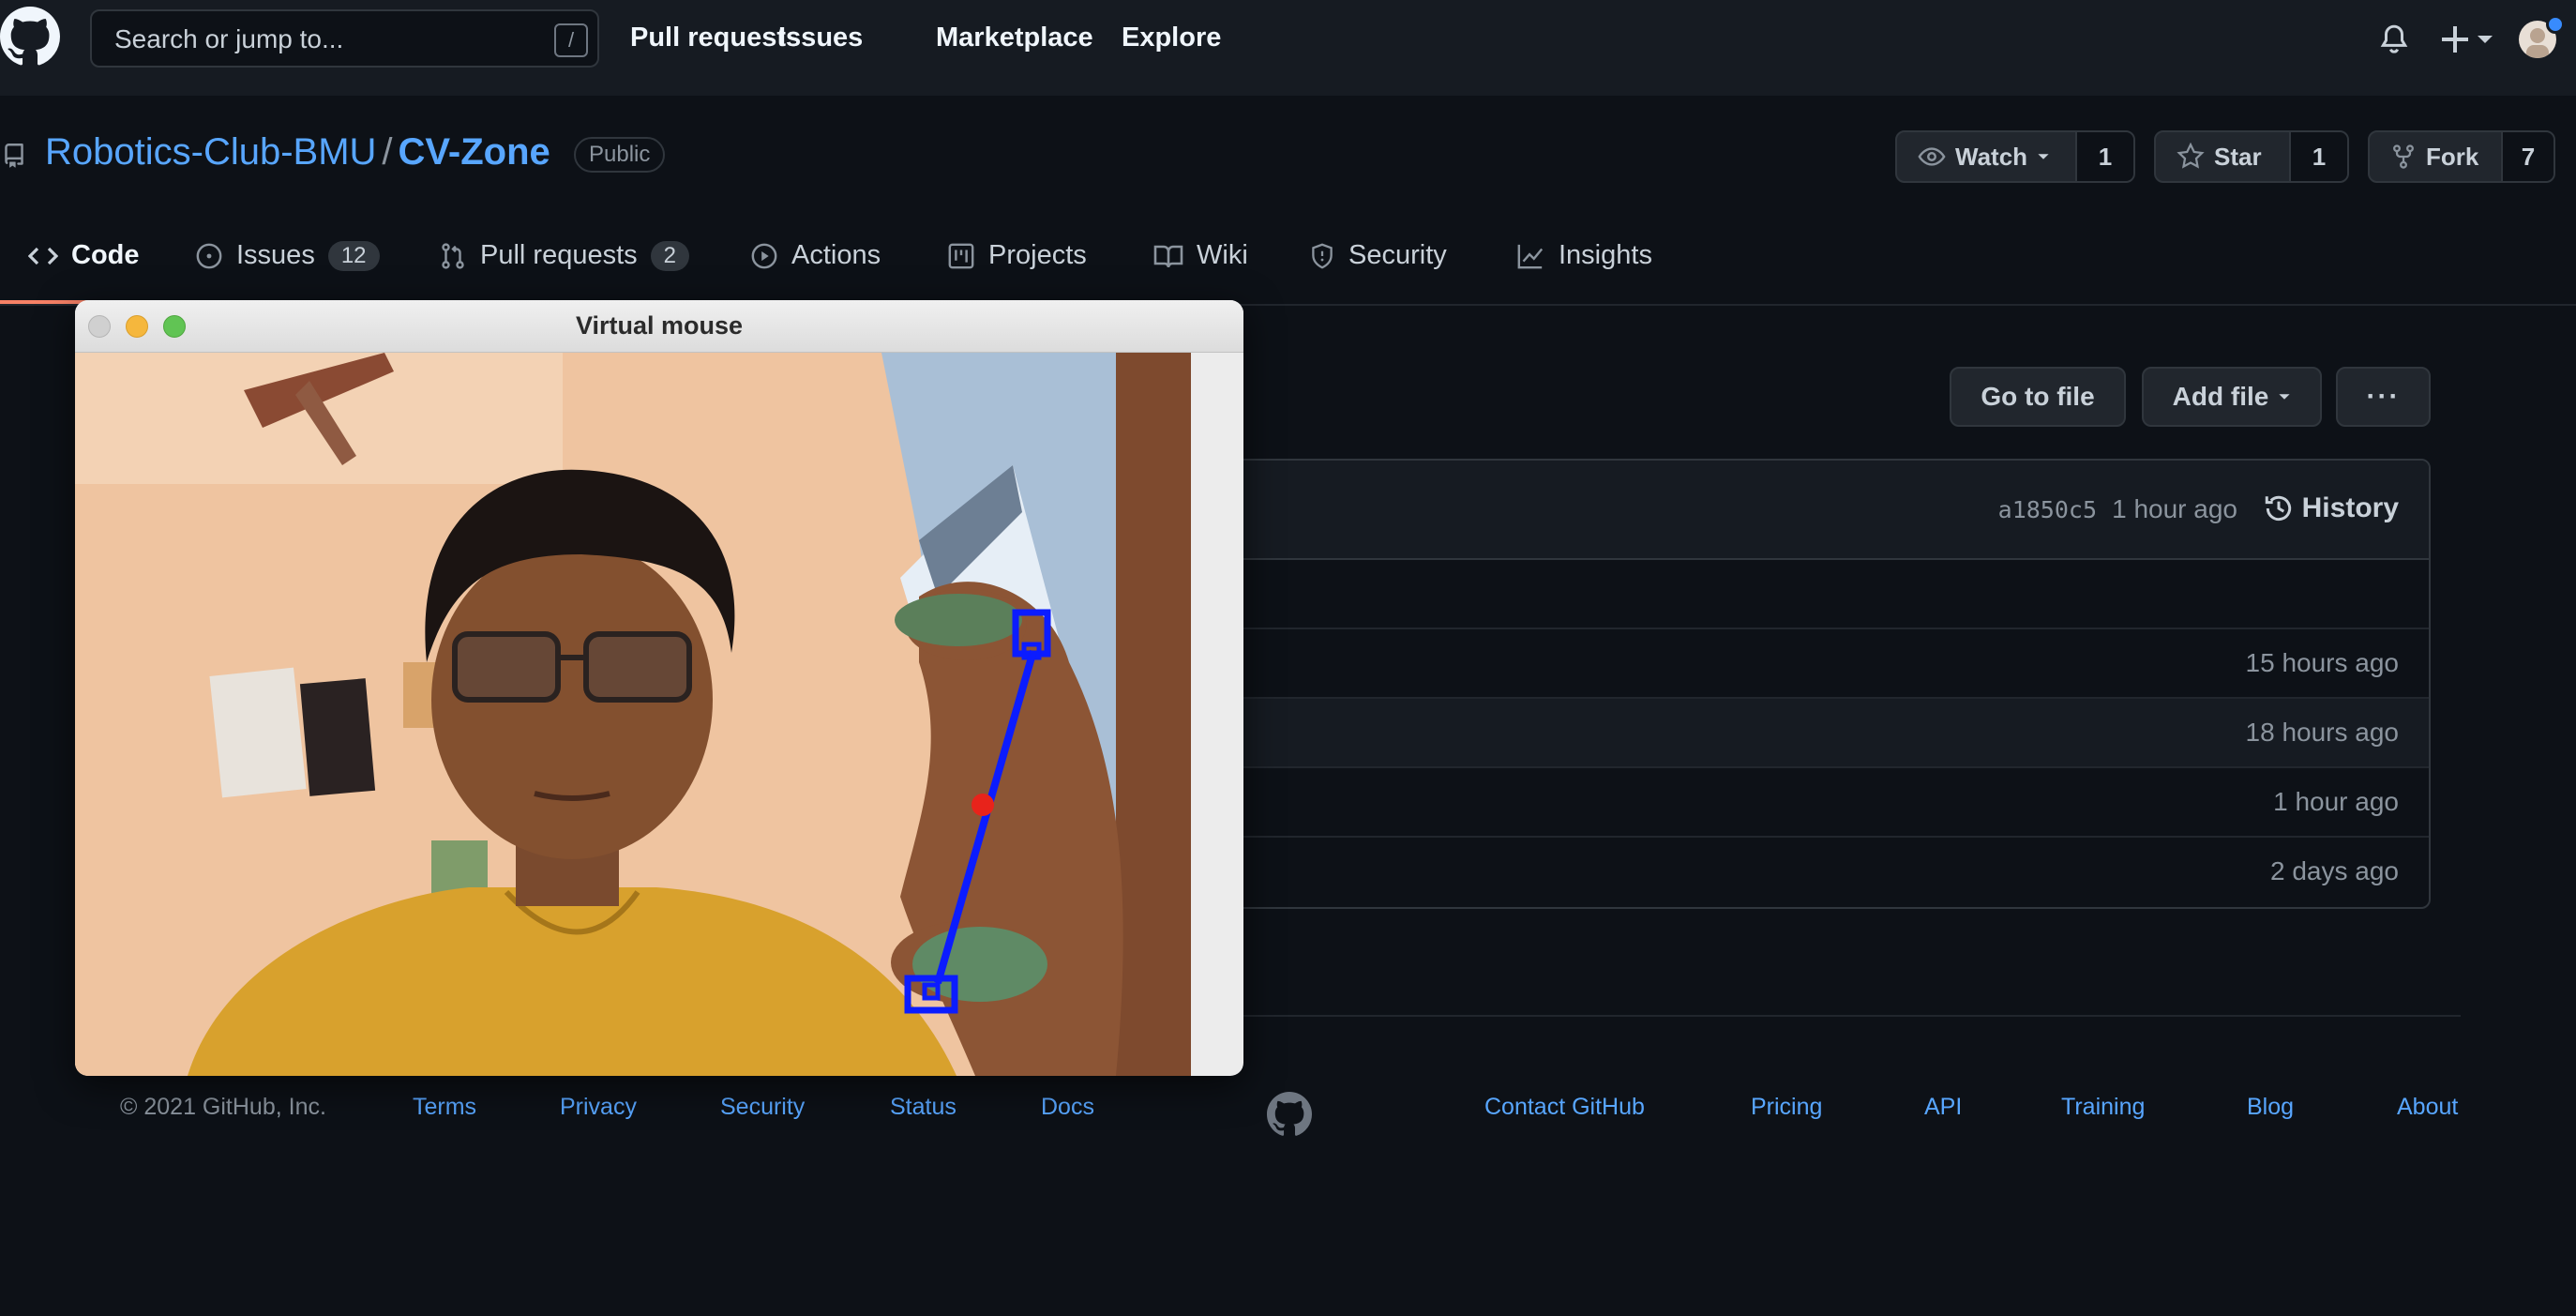 The height and width of the screenshot is (1316, 2576). What do you see at coordinates (353, 255) in the screenshot?
I see `tab-issues-count: 12` at bounding box center [353, 255].